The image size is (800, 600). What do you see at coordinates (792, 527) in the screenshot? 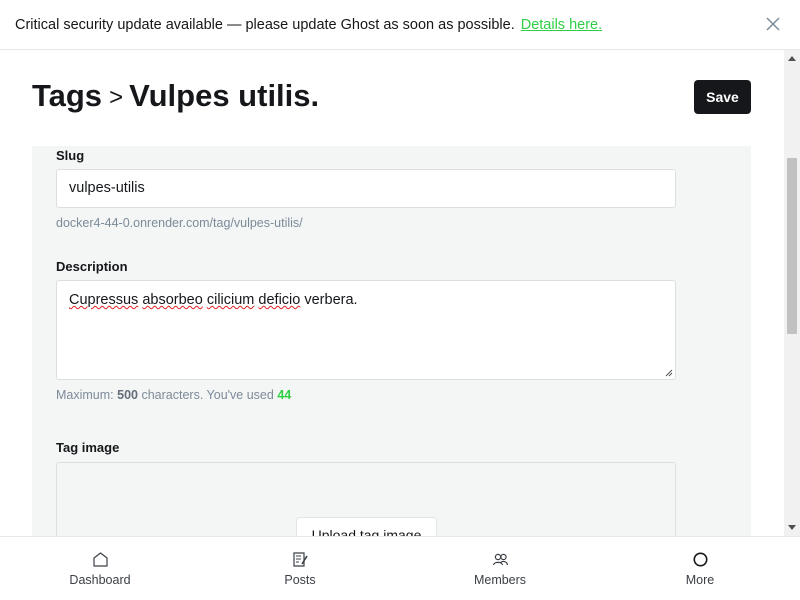
I see `scroll-down-icon` at bounding box center [792, 527].